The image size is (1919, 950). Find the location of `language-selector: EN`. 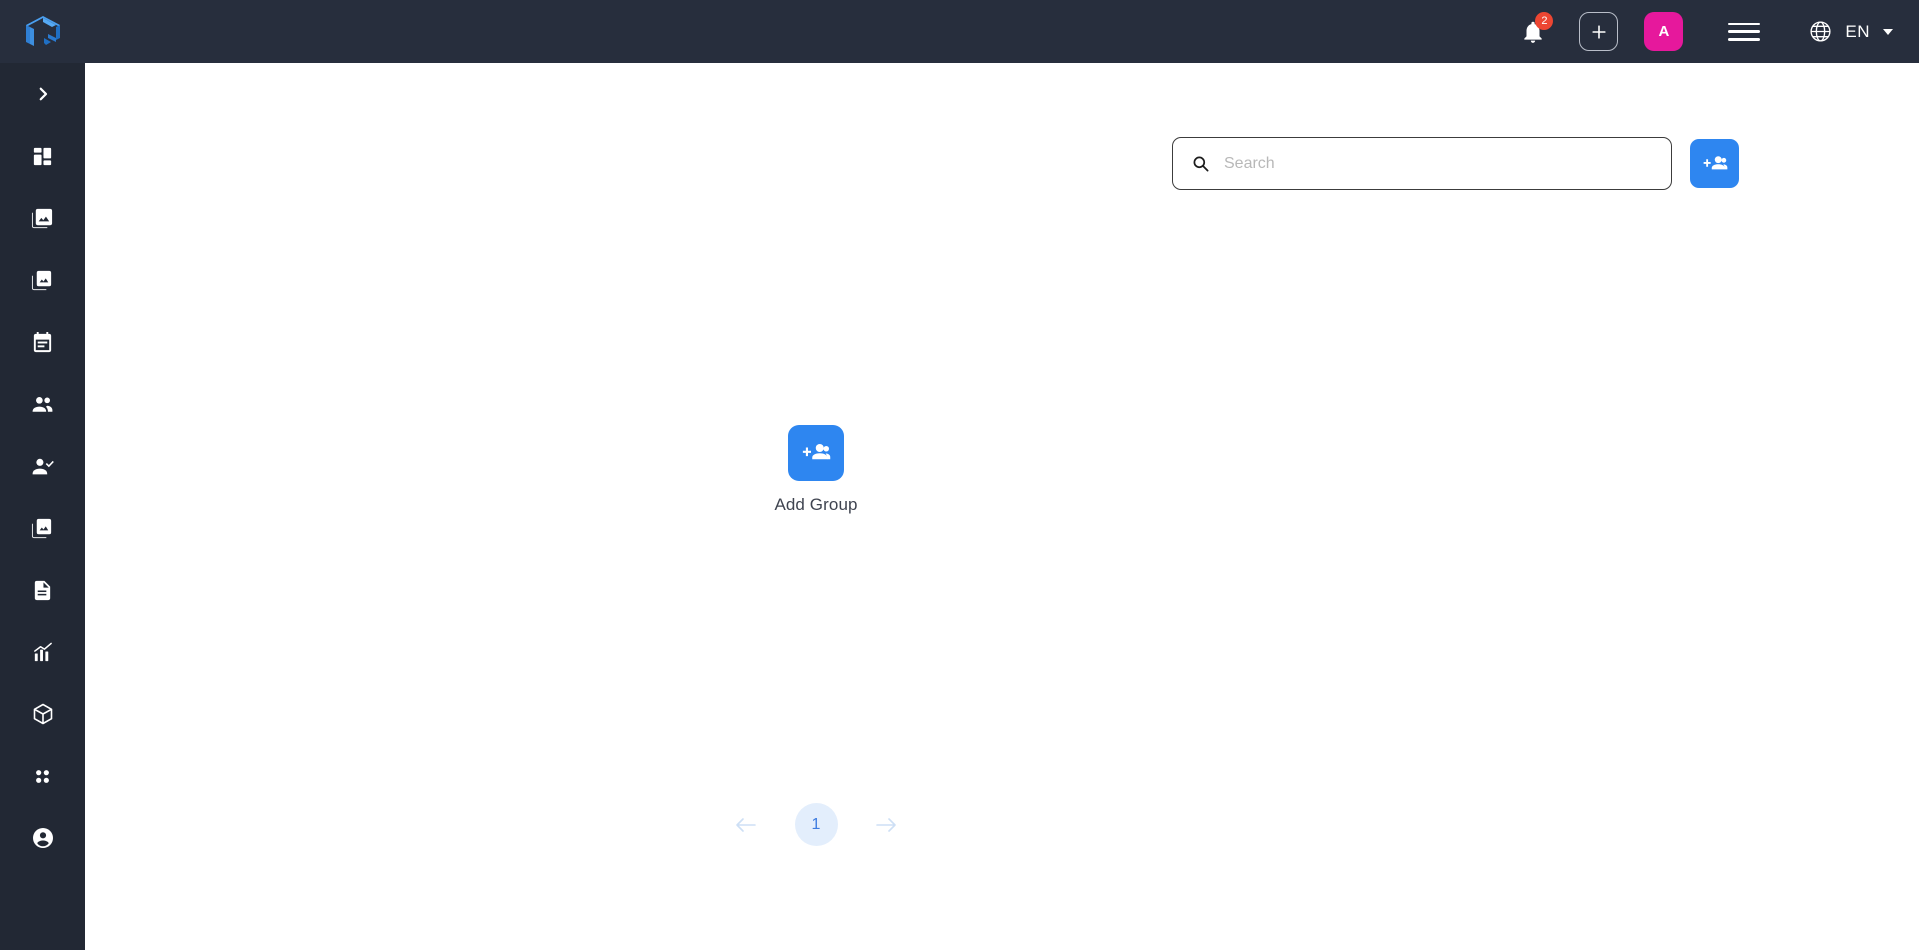

language-selector: EN is located at coordinates (1850, 31).